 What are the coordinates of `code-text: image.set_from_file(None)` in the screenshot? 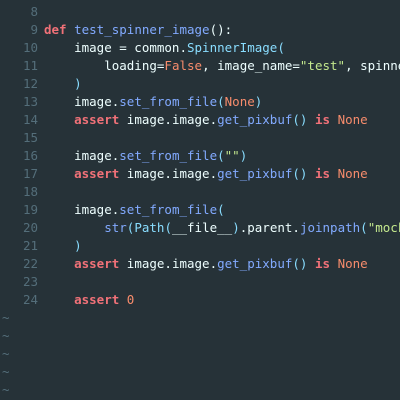 It's located at (150, 102).